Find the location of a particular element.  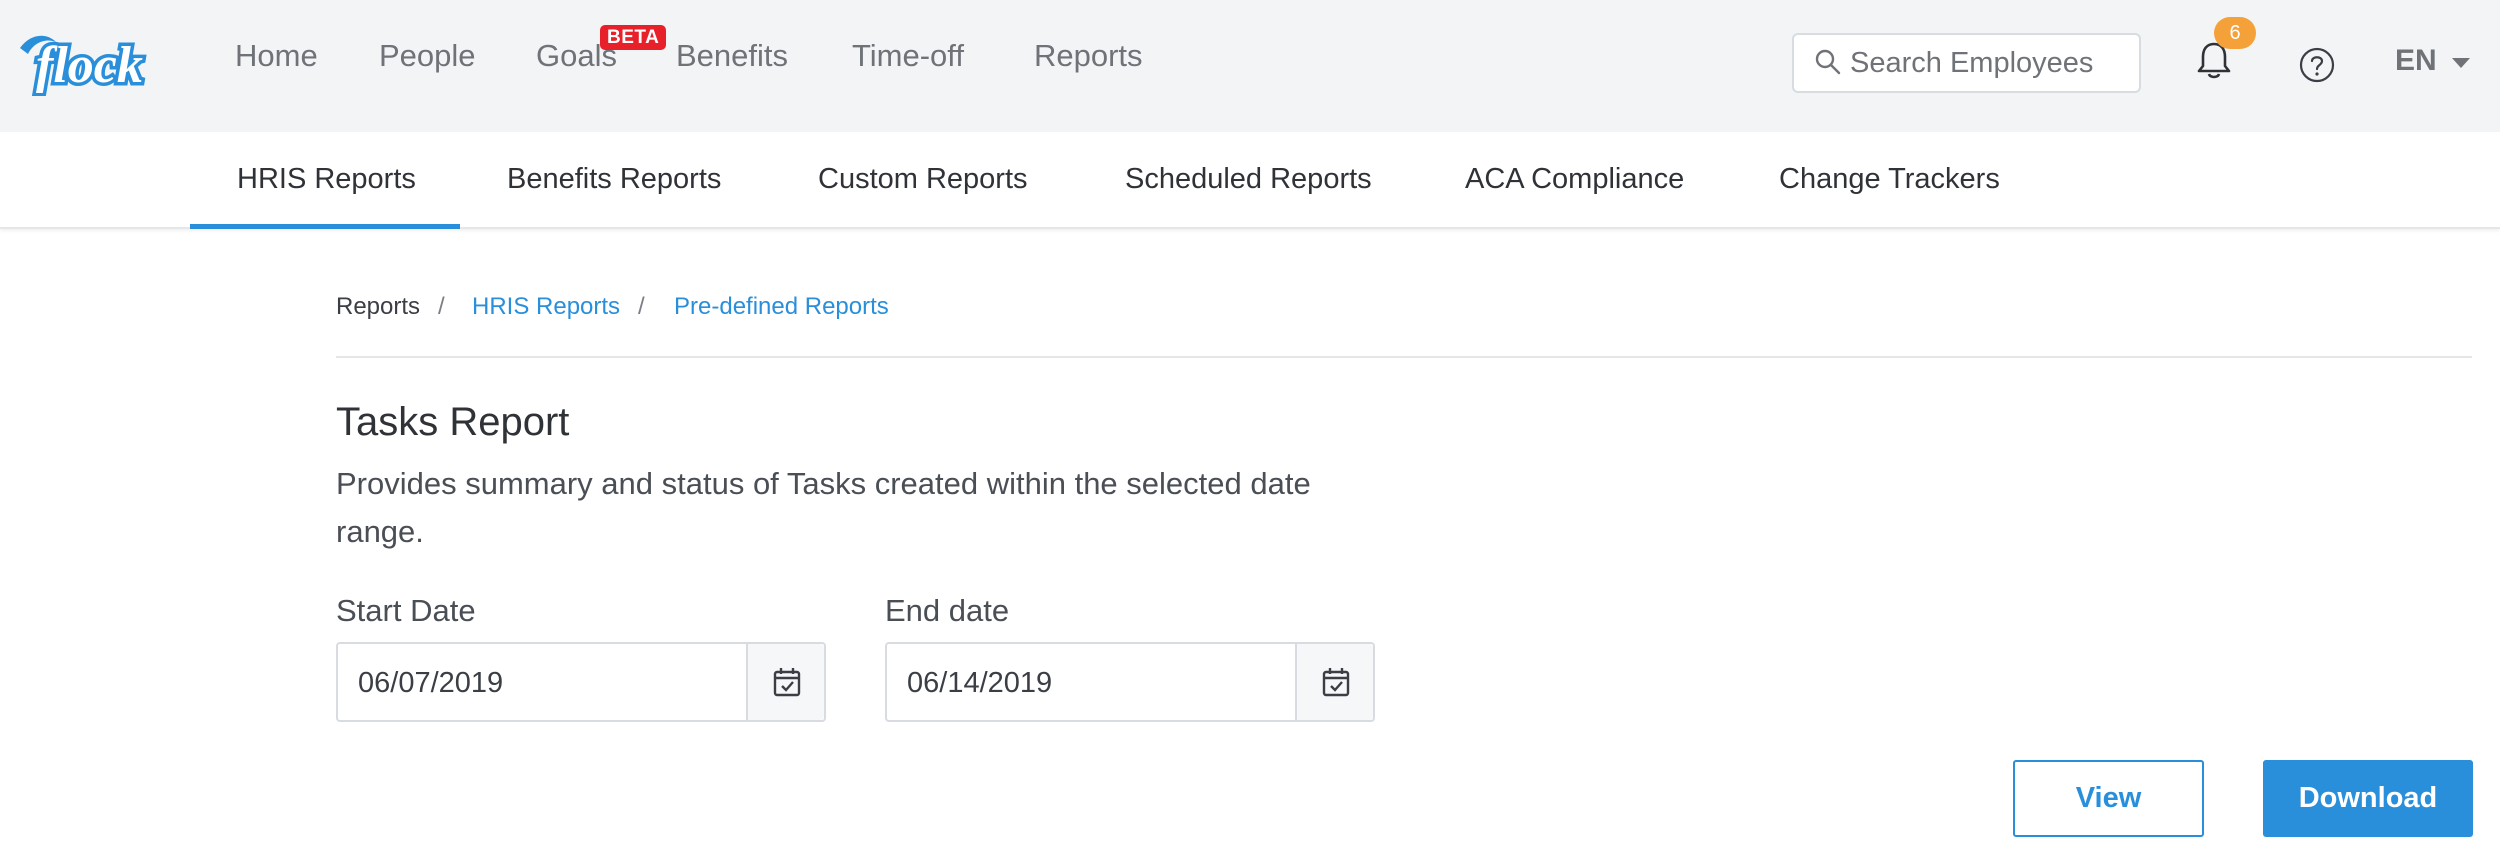

search-input is located at coordinates (1990, 63).